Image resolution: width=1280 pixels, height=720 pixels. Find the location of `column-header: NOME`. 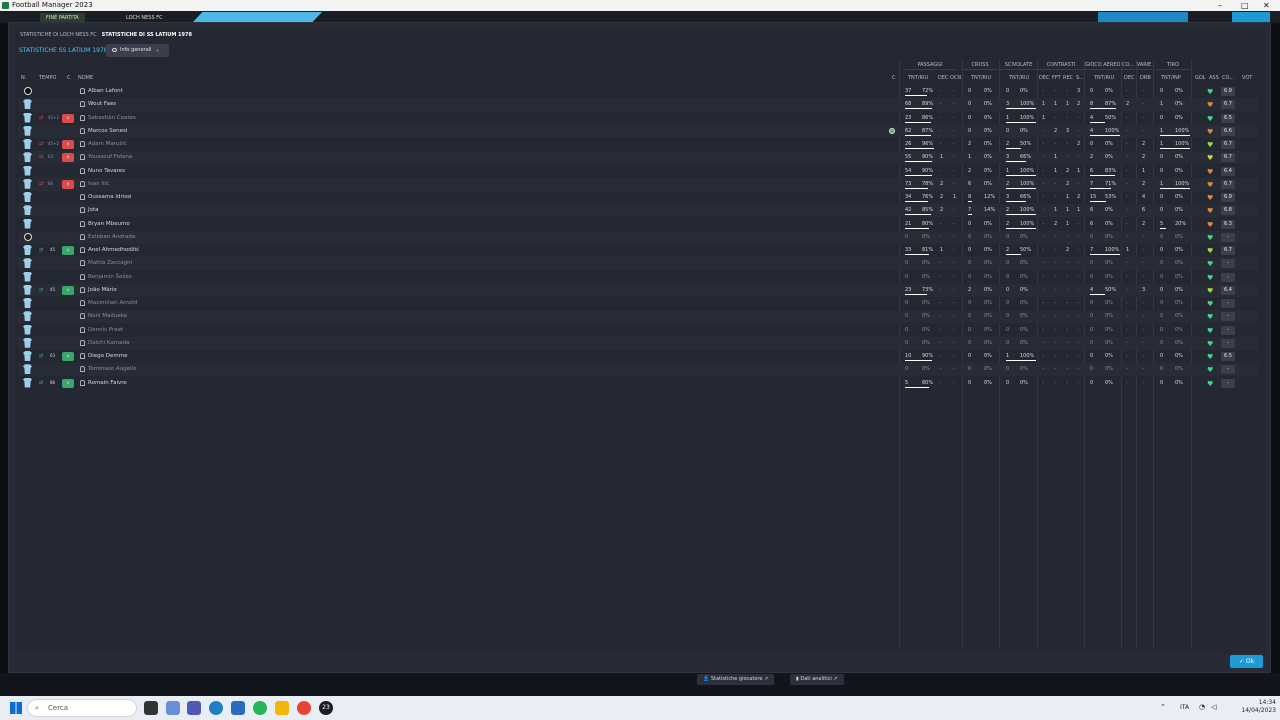

column-header: NOME is located at coordinates (85, 78).